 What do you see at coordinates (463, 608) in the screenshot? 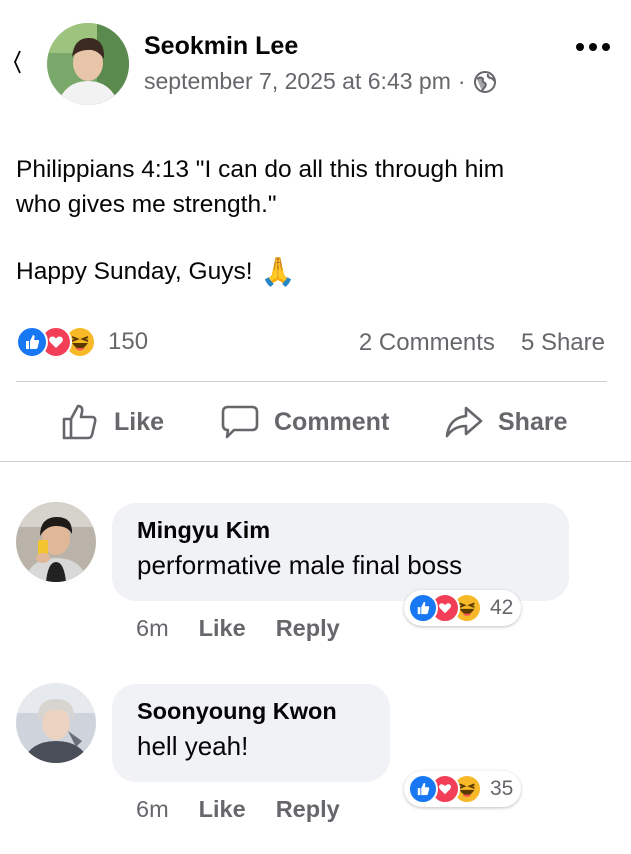
I see `comment-reactions: 42` at bounding box center [463, 608].